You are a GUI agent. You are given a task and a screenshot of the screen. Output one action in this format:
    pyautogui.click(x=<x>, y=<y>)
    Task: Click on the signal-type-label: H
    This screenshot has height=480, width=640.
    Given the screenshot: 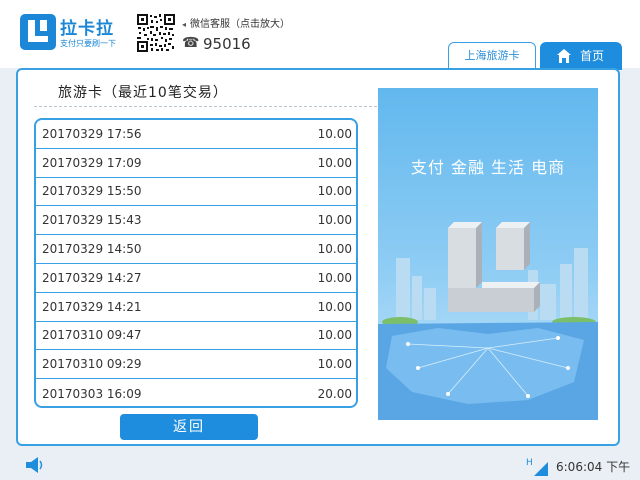 What is the action you would take?
    pyautogui.click(x=529, y=463)
    